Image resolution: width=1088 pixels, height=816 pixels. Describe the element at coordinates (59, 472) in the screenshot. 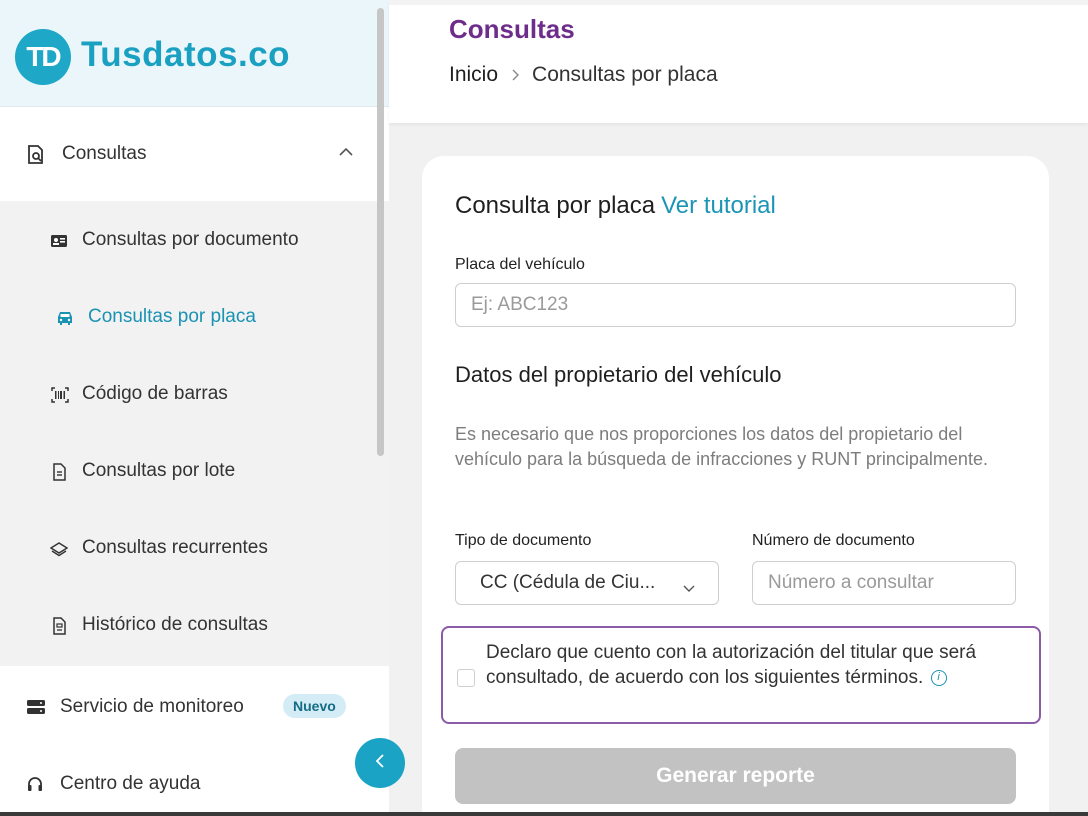

I see `document-icon` at that location.